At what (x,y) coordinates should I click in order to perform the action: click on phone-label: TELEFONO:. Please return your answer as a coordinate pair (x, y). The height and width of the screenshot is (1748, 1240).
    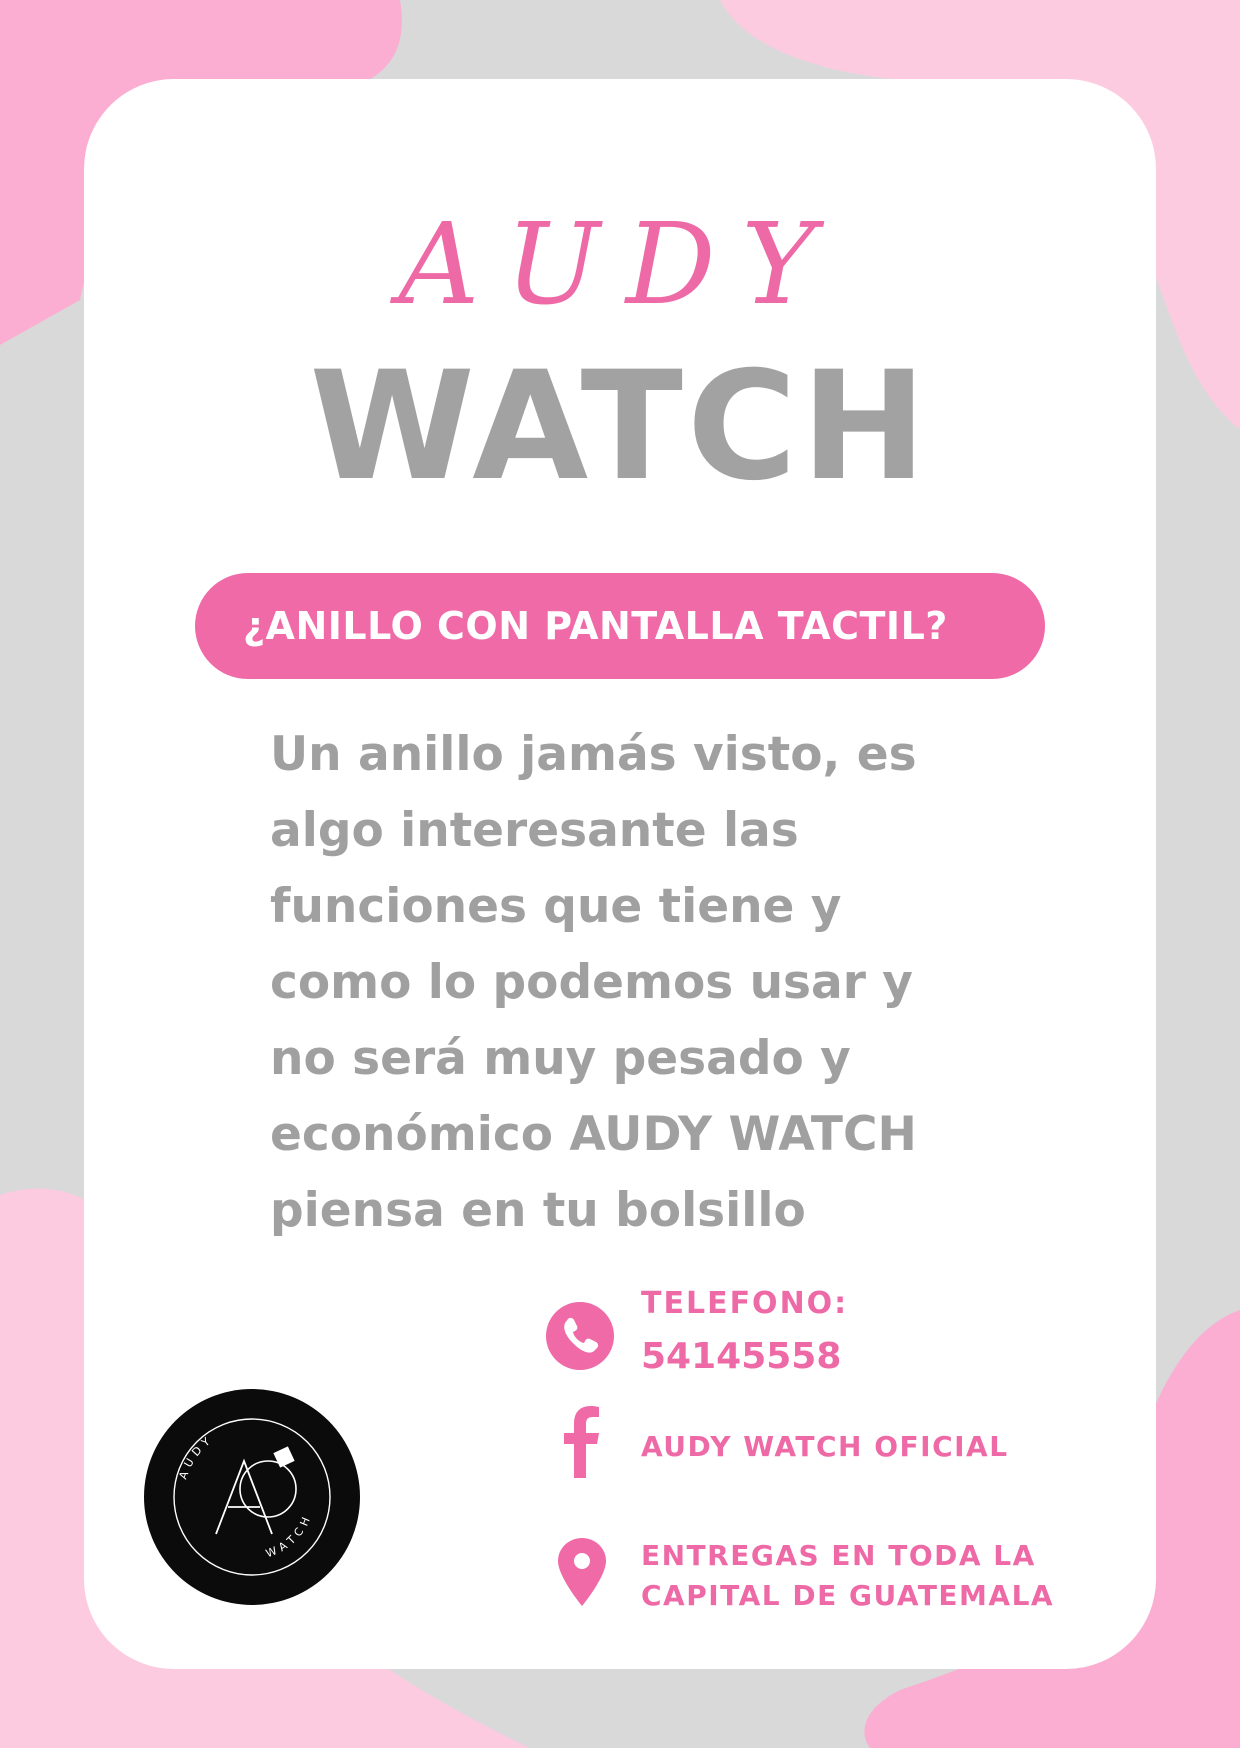
    Looking at the image, I should click on (745, 1303).